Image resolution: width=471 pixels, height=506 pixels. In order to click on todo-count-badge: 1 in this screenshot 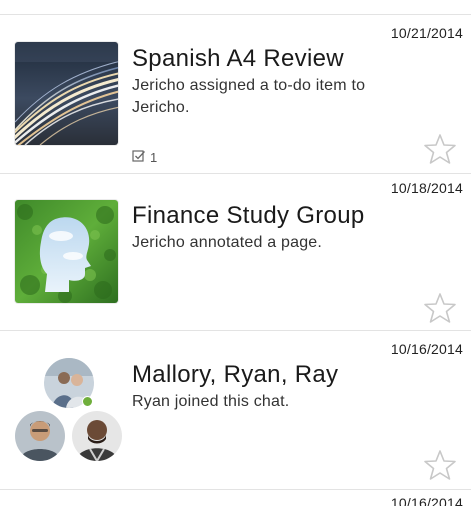, I will do `click(144, 157)`.